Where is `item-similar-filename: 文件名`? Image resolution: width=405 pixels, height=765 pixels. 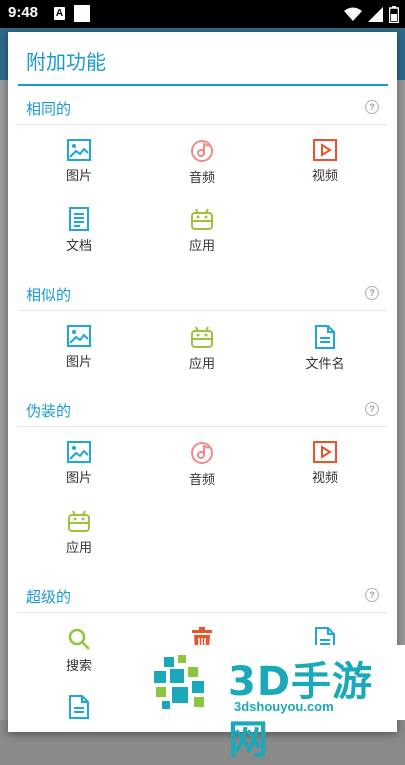
item-similar-filename: 文件名 is located at coordinates (325, 359).